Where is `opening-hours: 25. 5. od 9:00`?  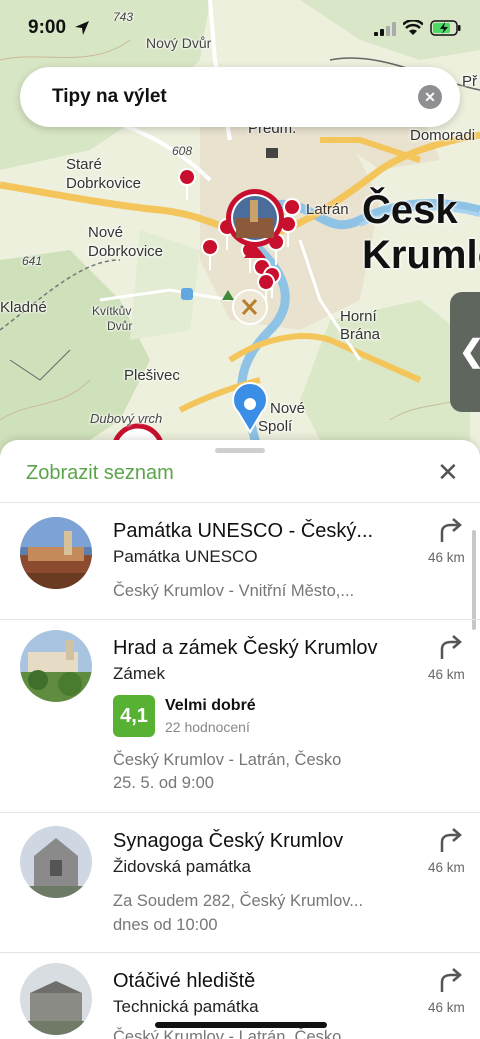 opening-hours: 25. 5. od 9:00 is located at coordinates (163, 783).